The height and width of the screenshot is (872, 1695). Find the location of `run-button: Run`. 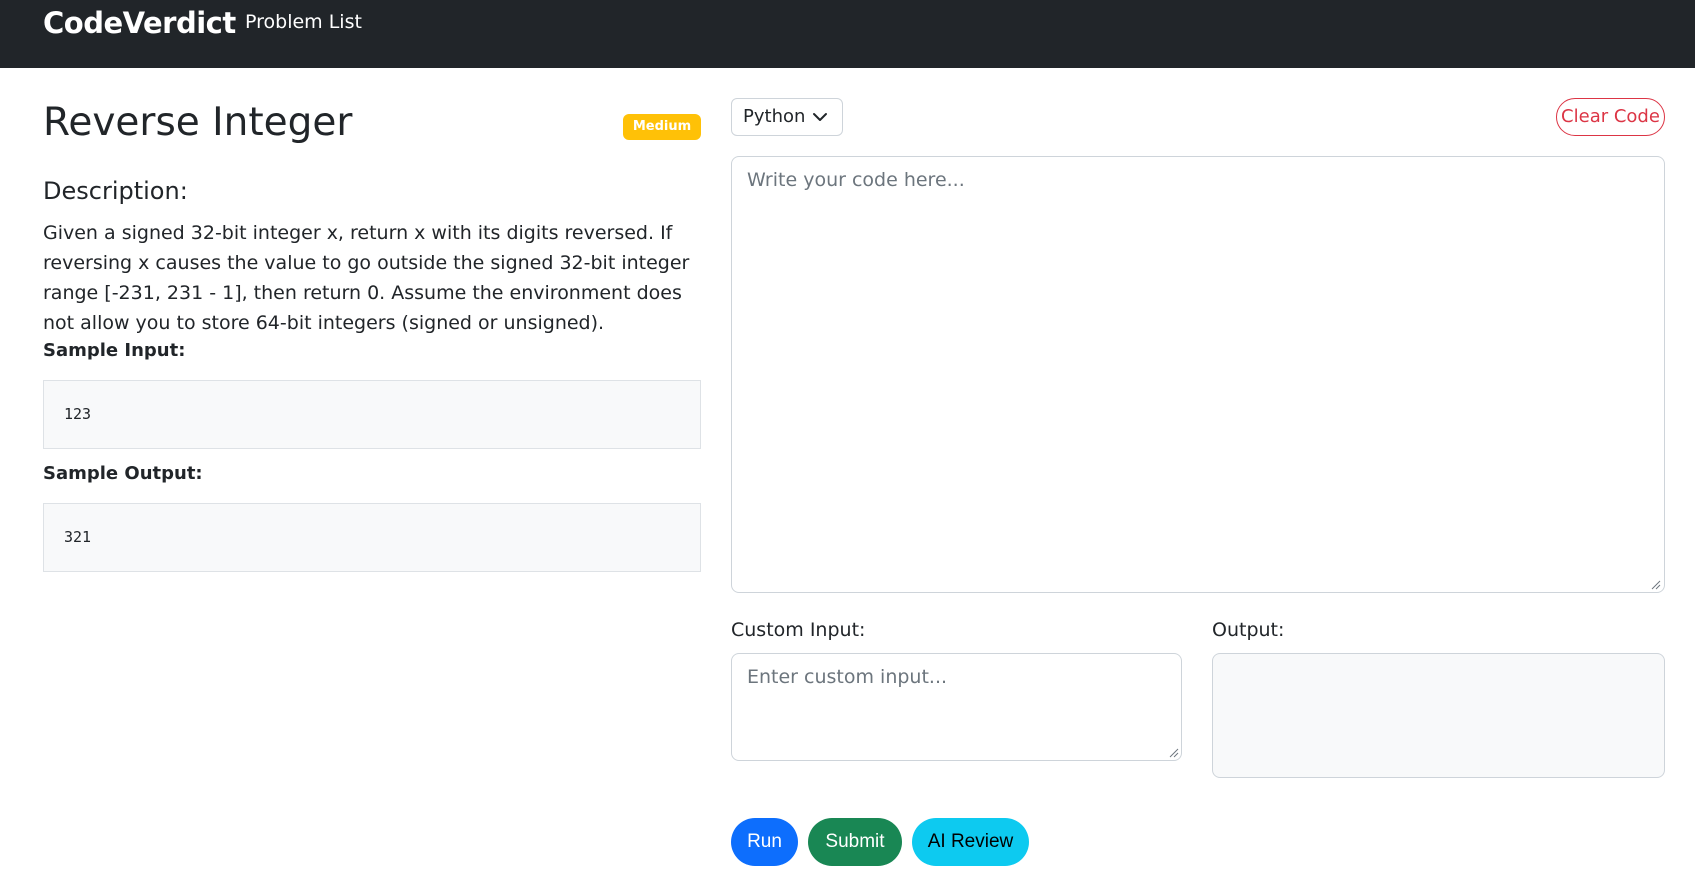

run-button: Run is located at coordinates (764, 842).